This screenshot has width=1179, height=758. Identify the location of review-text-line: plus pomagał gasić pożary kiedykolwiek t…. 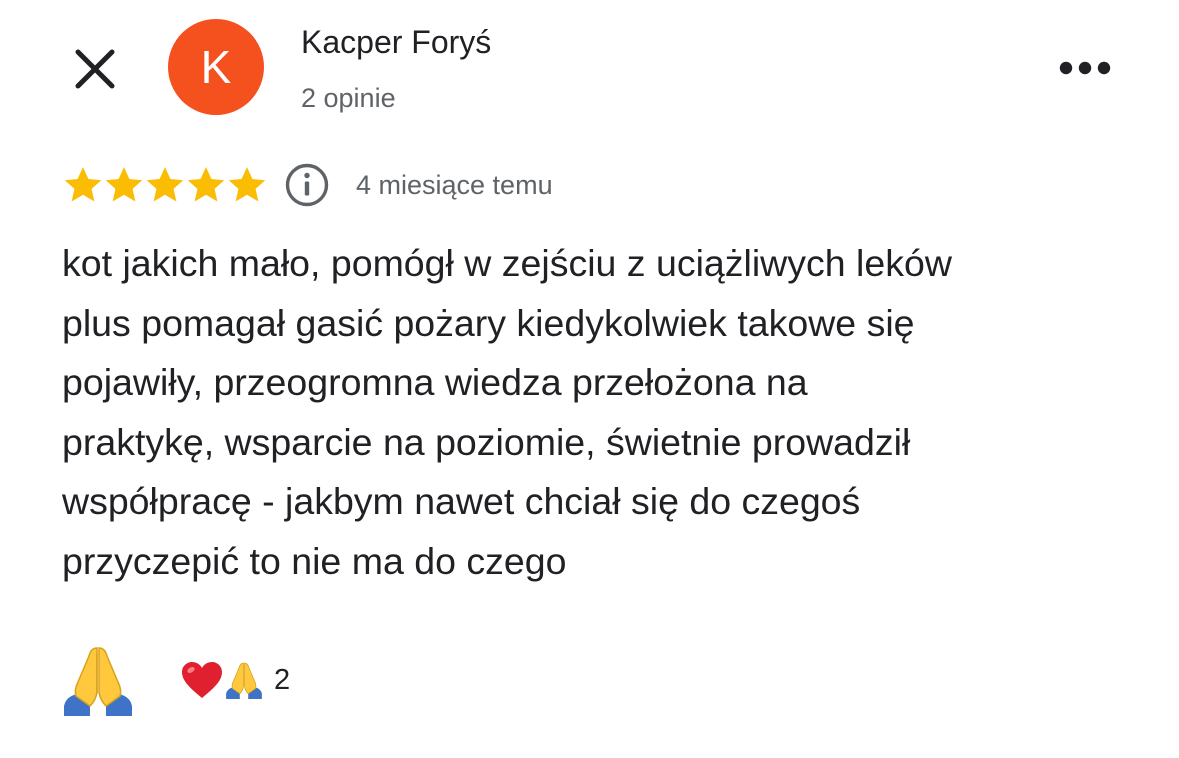
(488, 322).